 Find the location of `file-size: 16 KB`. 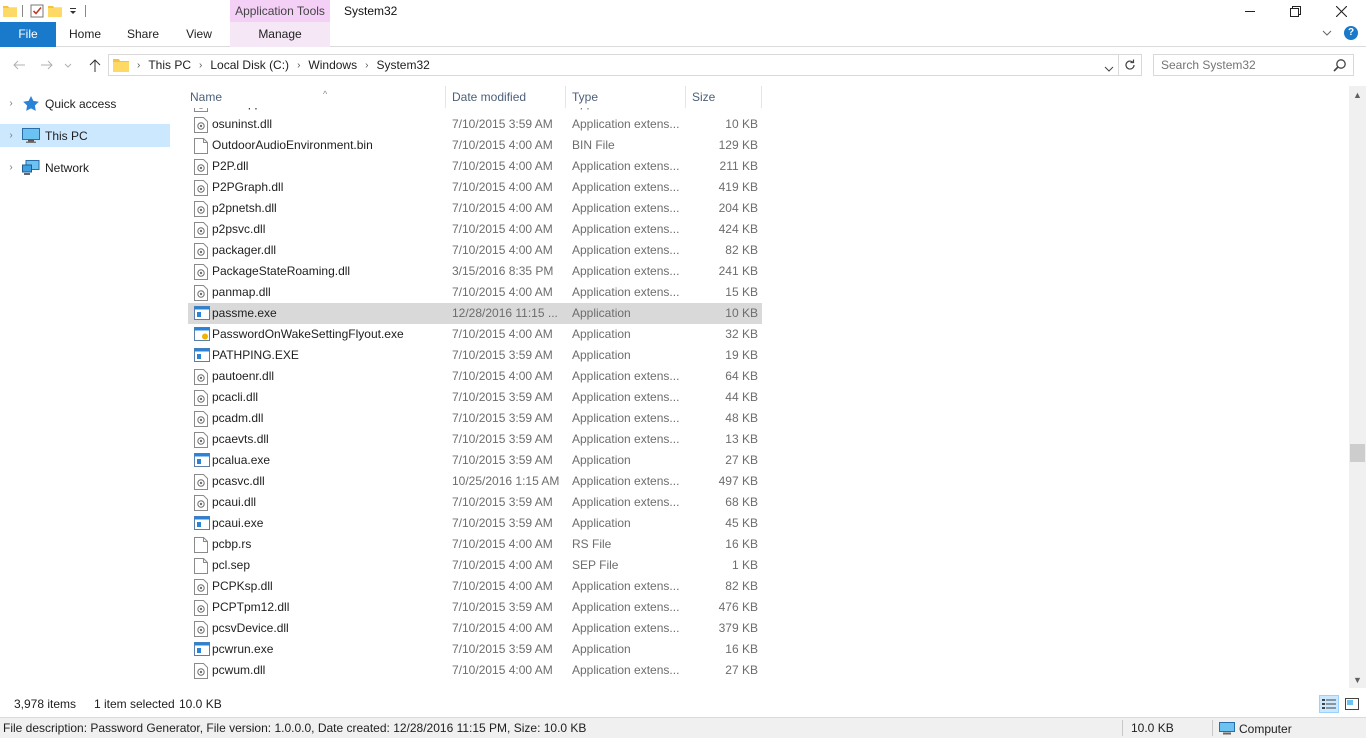

file-size: 16 KB is located at coordinates (741, 649).